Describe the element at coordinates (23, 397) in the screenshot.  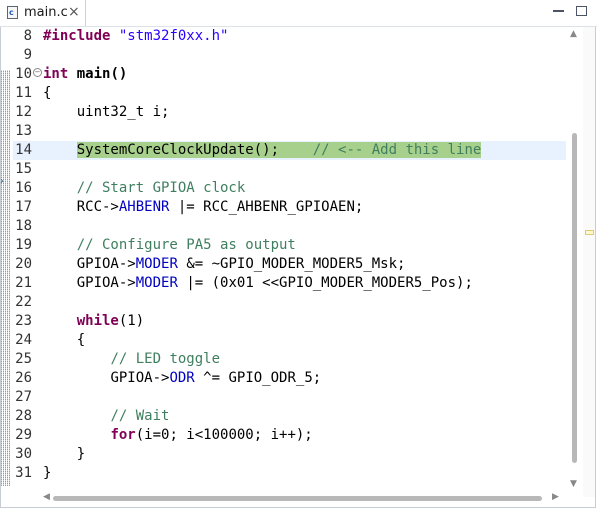
I see `line-number: 27` at that location.